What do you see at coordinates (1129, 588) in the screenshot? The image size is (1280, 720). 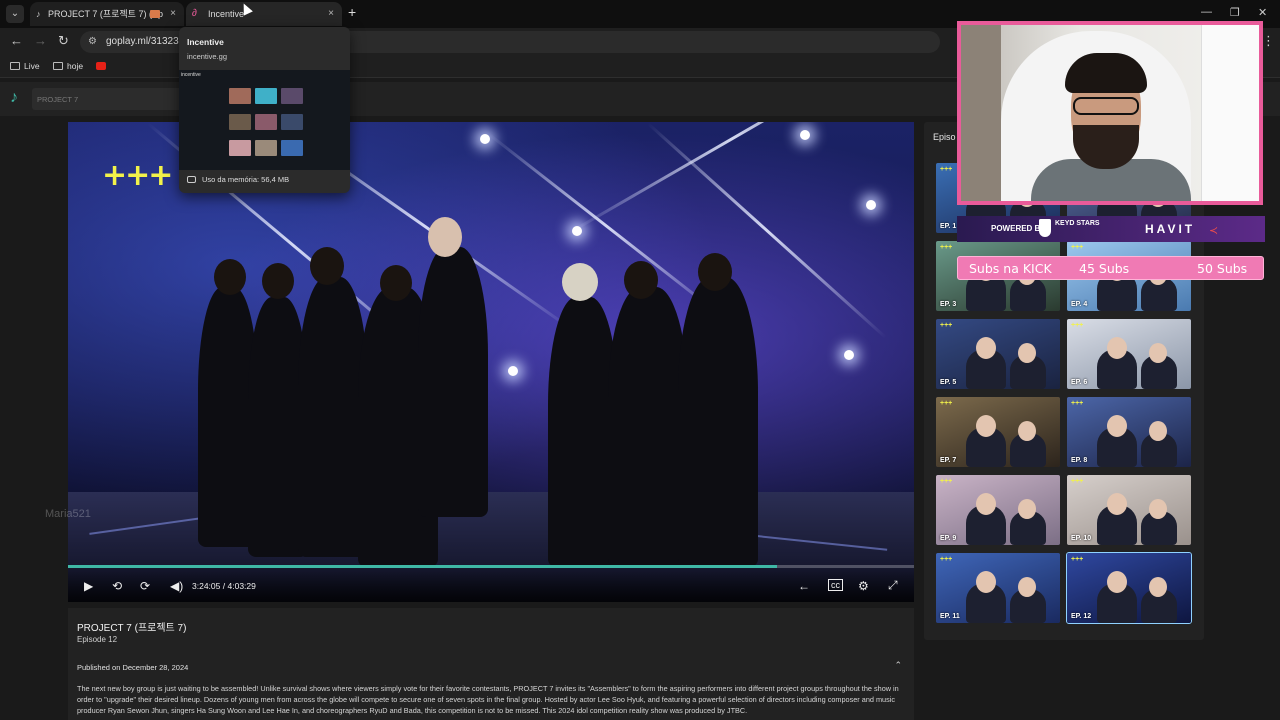 I see `episode-thumbnail: +++ EP. 12` at bounding box center [1129, 588].